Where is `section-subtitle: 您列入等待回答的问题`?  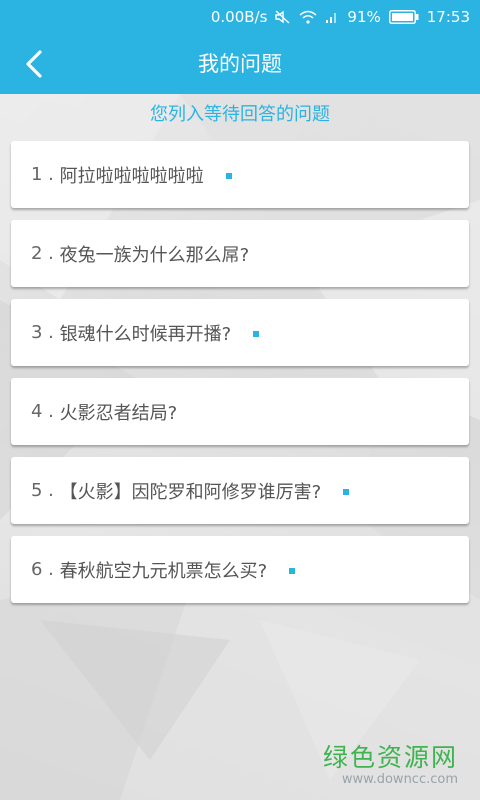 section-subtitle: 您列入等待回答的问题 is located at coordinates (240, 114).